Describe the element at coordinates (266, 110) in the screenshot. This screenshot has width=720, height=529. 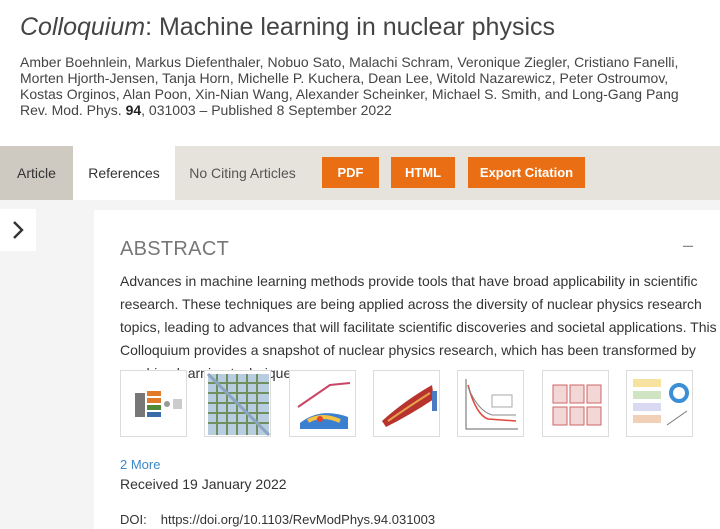
I see `article-publication: , 031003 – Published 8 September 2022` at that location.